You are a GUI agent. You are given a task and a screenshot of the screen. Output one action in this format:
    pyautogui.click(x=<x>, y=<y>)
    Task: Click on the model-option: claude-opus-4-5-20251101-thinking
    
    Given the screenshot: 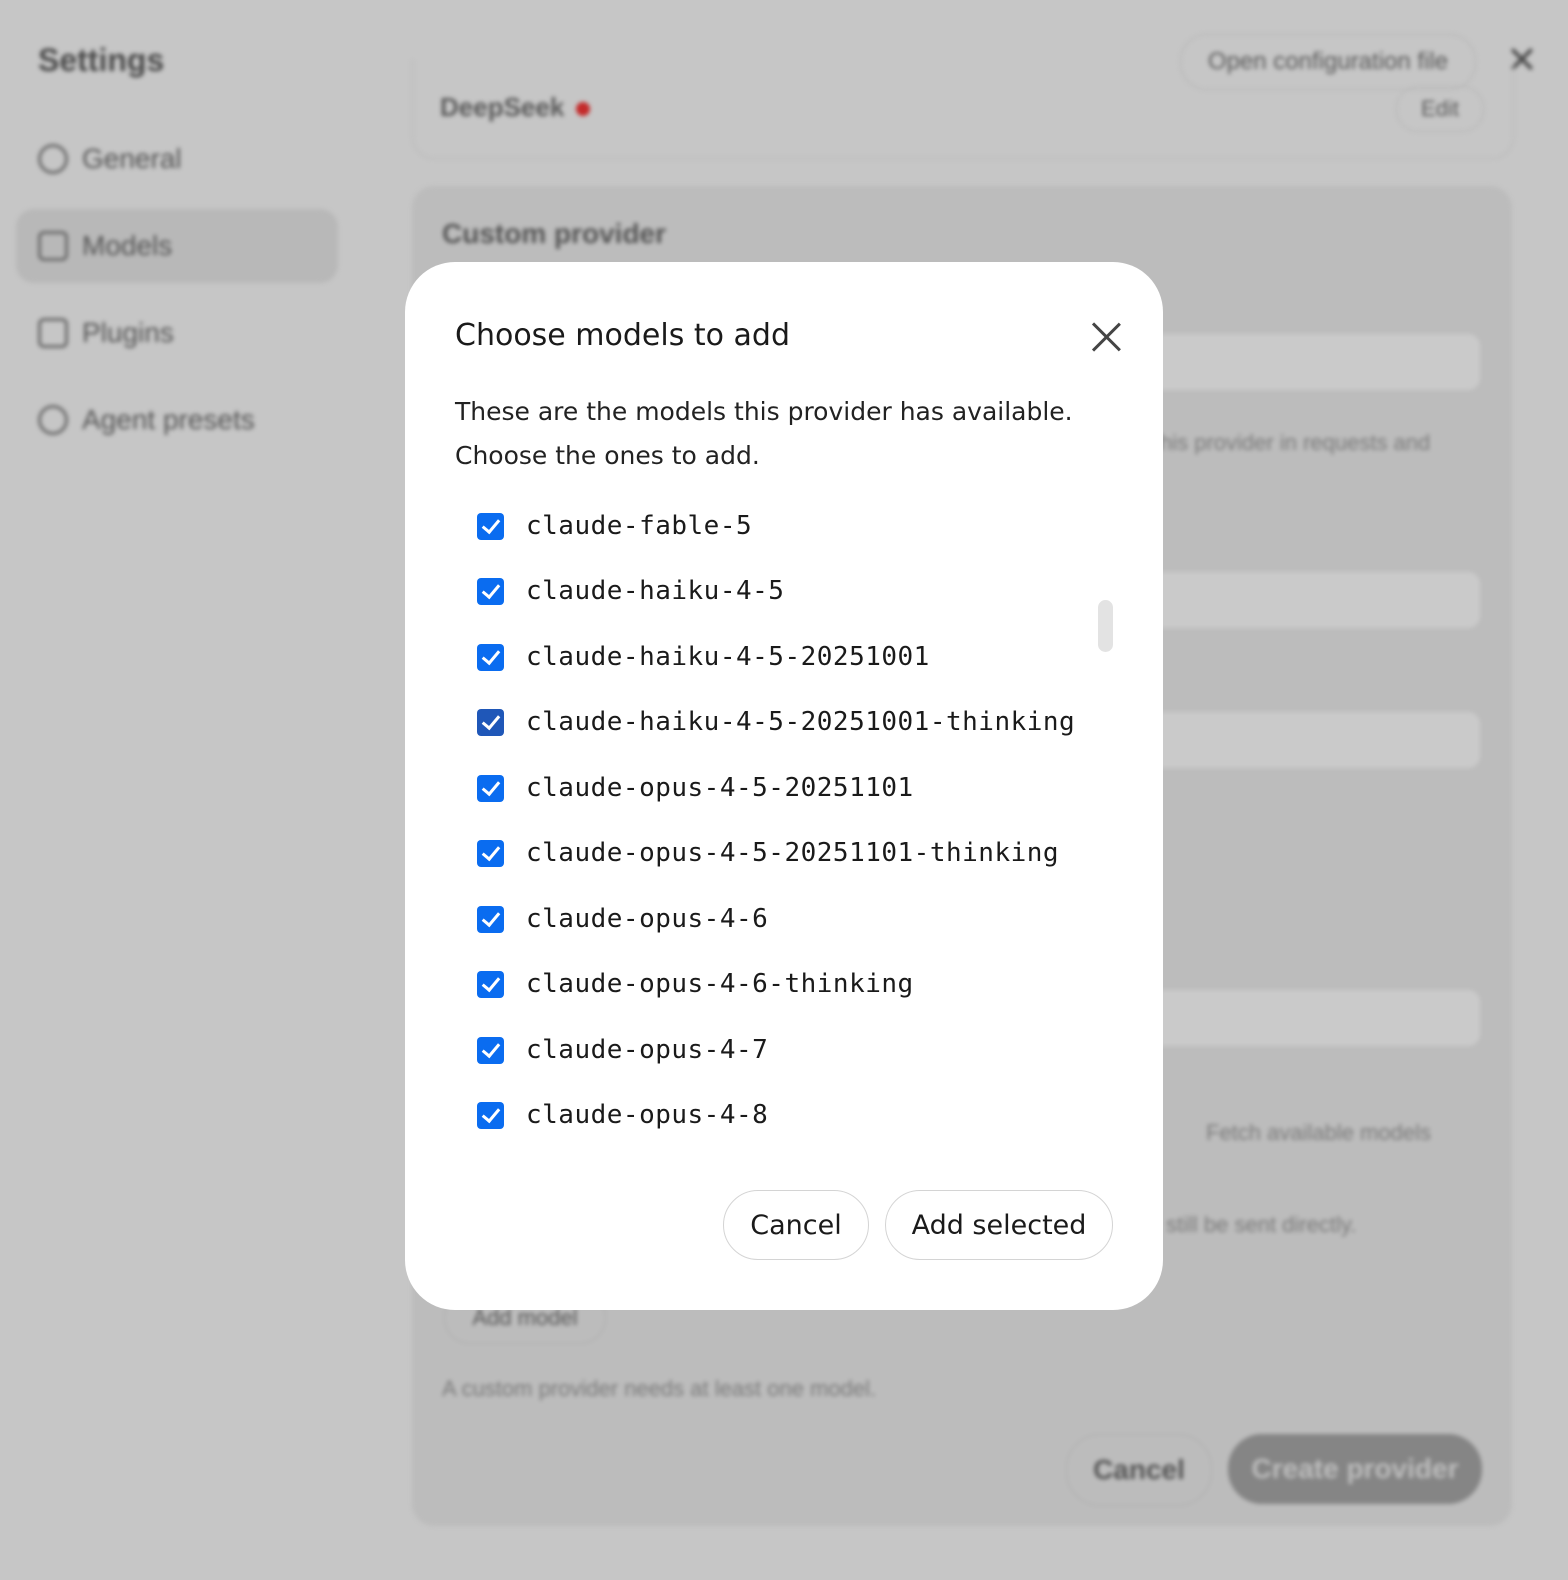 What is the action you would take?
    pyautogui.click(x=768, y=853)
    